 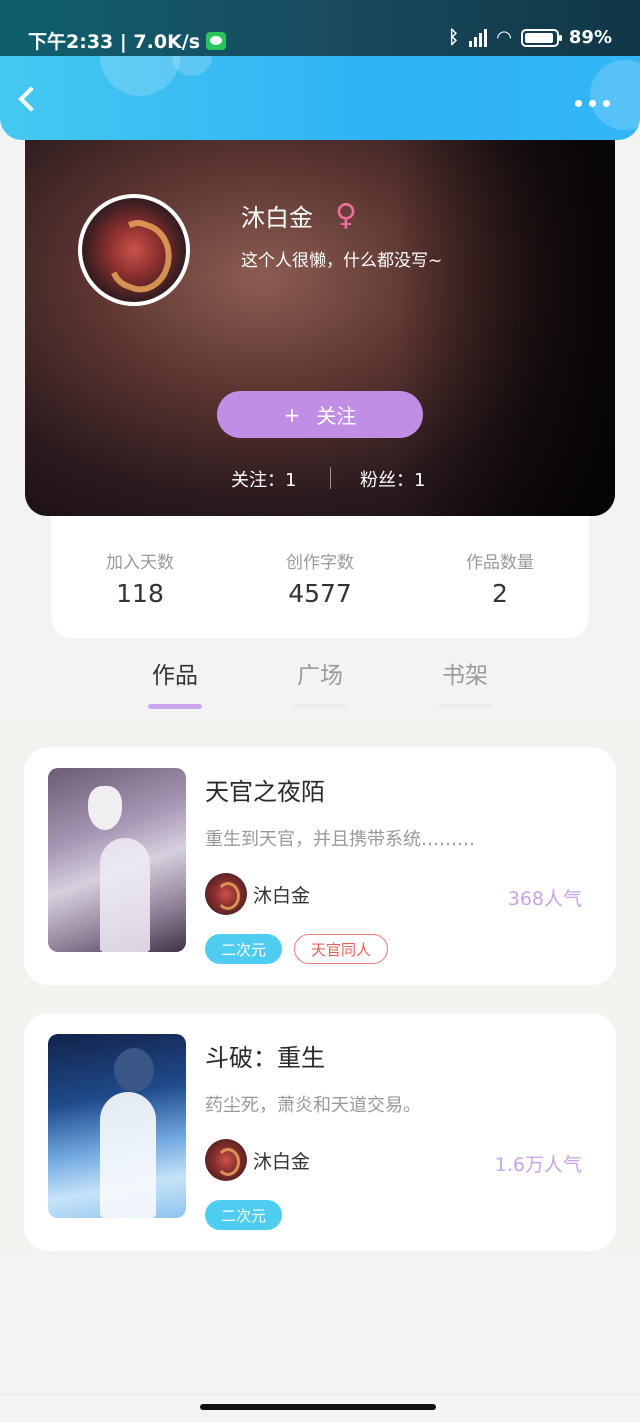 I want to click on stat-word-count: 创作字数 4577, so click(x=320, y=580).